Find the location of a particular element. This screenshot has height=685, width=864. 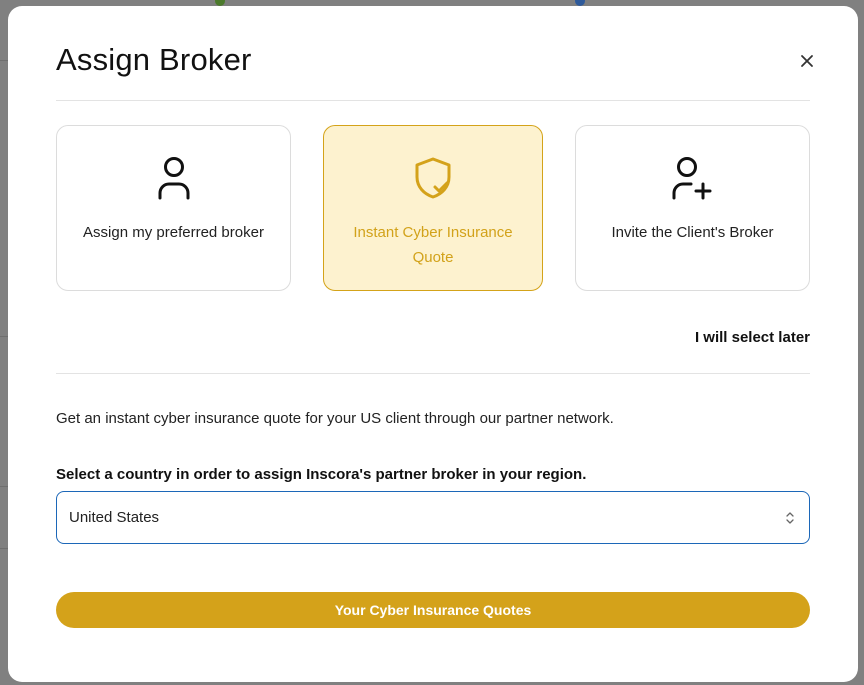

chevron-up-down-icon is located at coordinates (790, 518).